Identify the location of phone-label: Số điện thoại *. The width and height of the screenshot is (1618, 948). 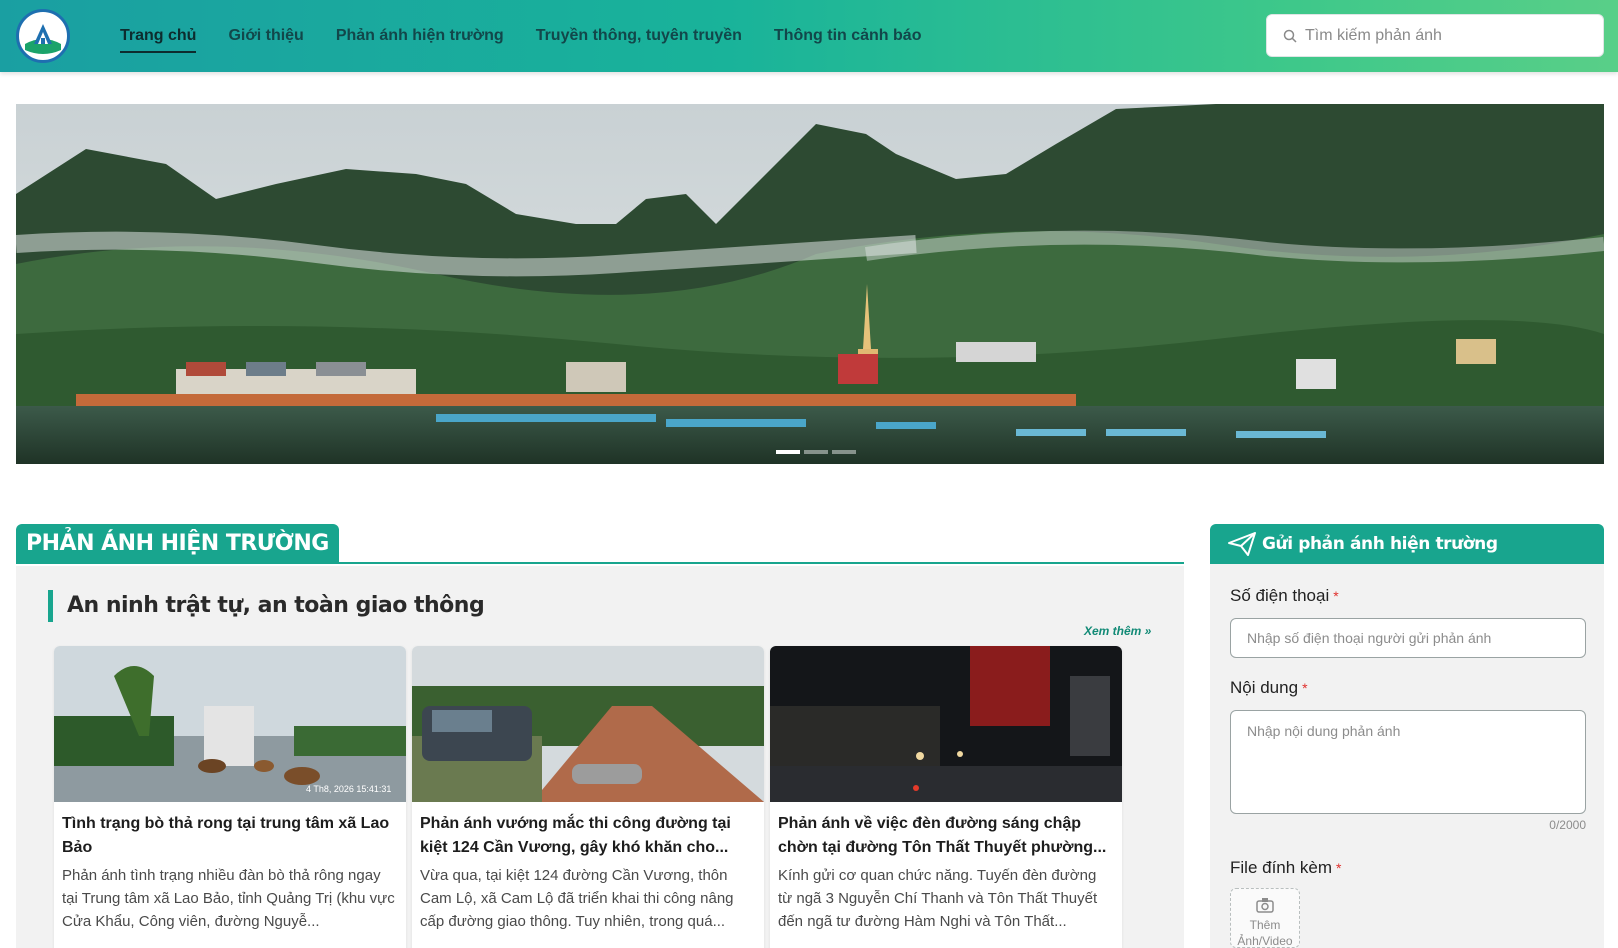
(1284, 596).